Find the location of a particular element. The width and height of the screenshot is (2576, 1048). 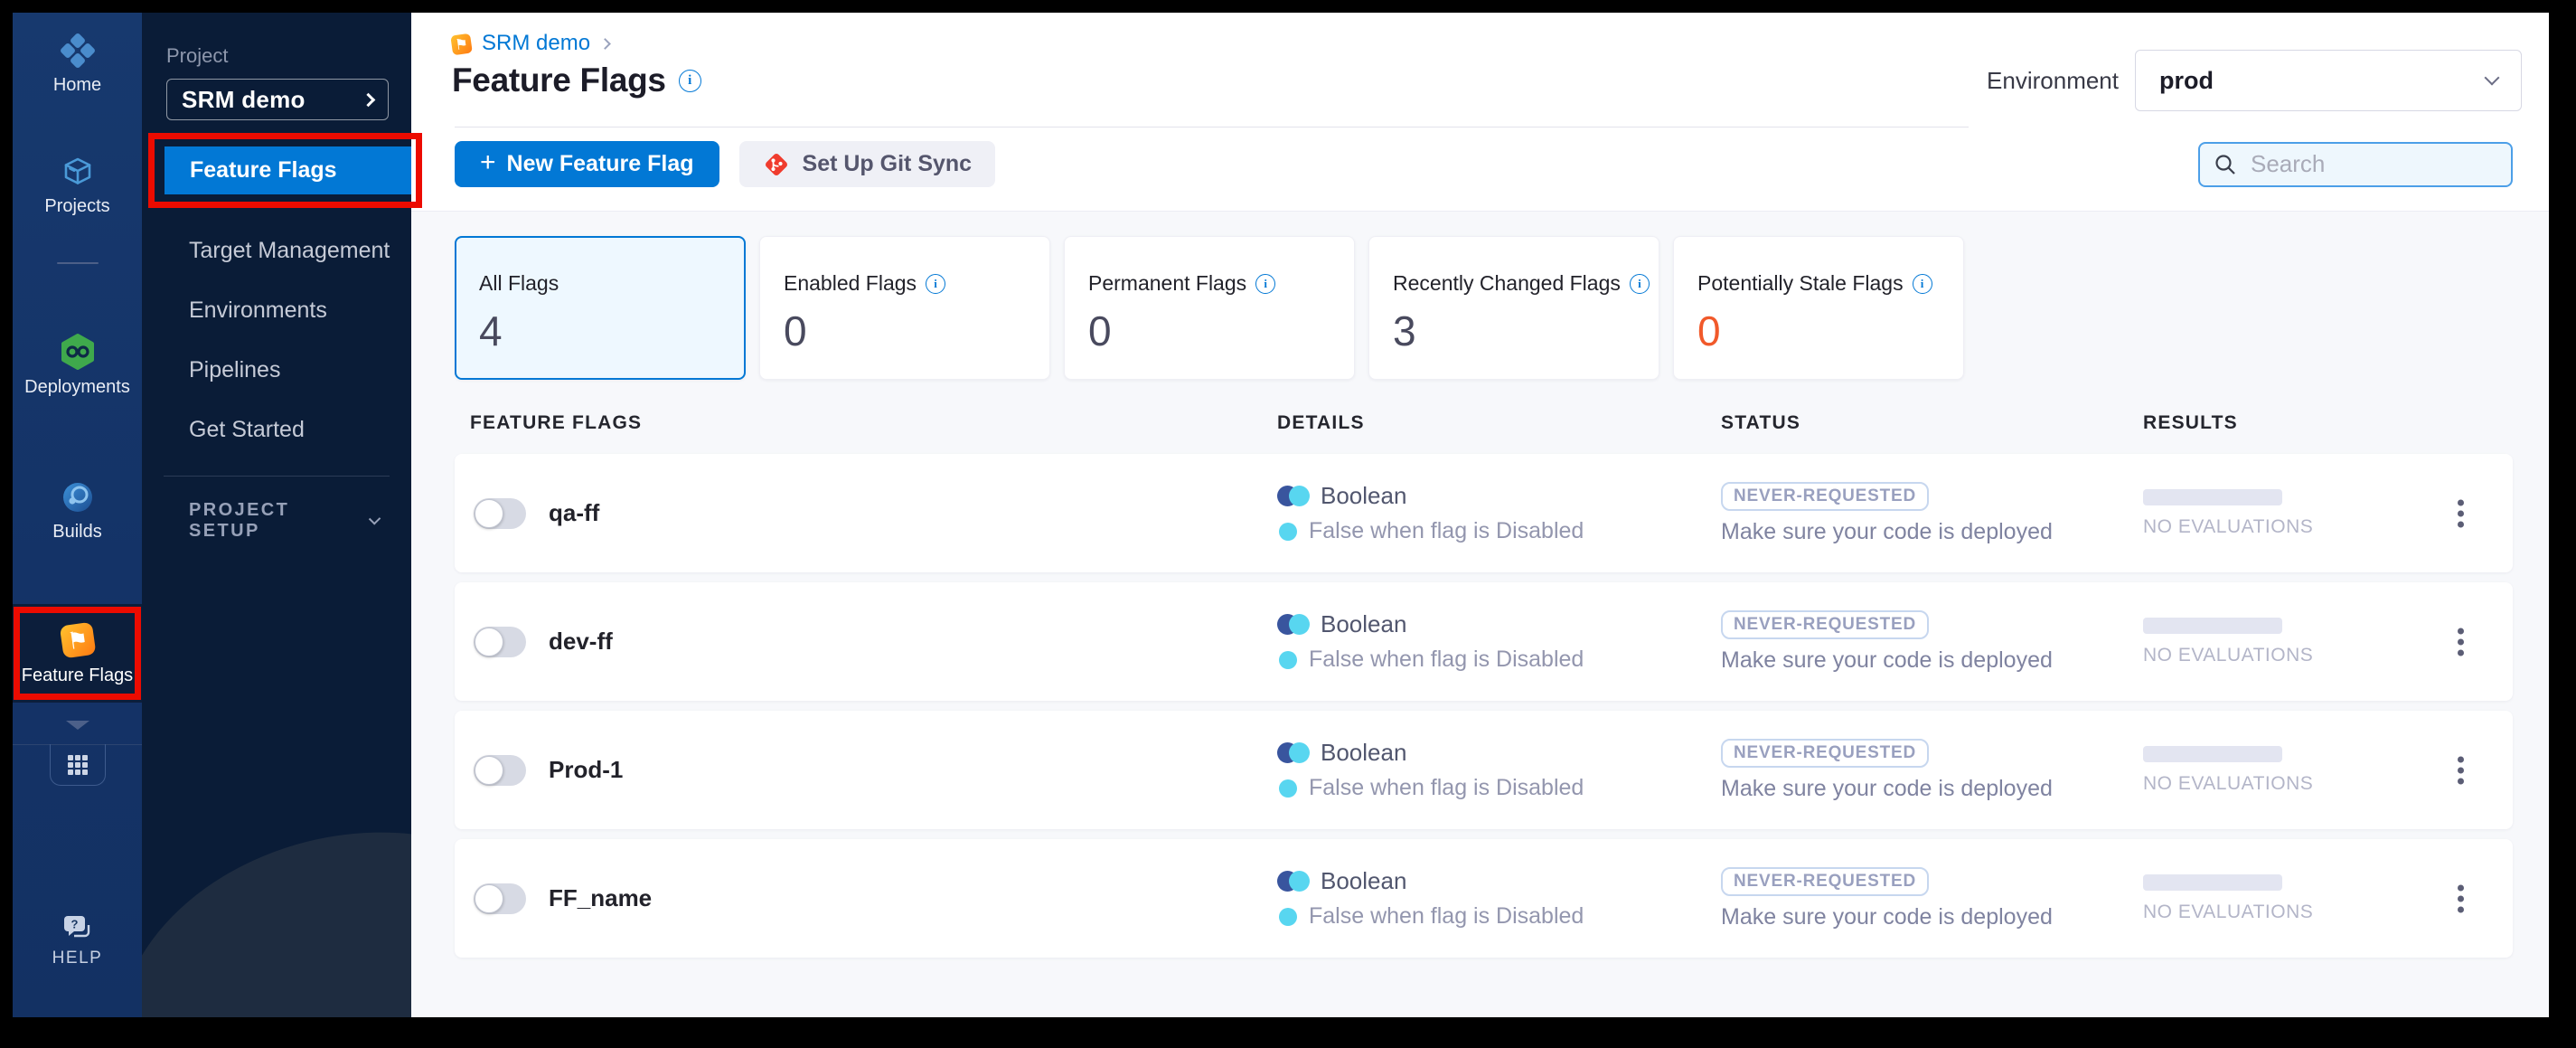

flag-name: FF_name is located at coordinates (601, 897).